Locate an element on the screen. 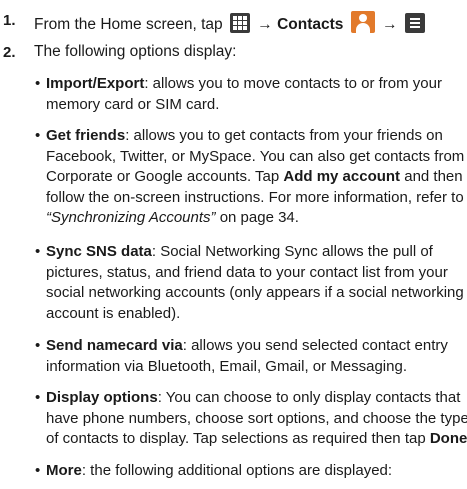 This screenshot has width=467, height=489. menu-icon is located at coordinates (414, 23).